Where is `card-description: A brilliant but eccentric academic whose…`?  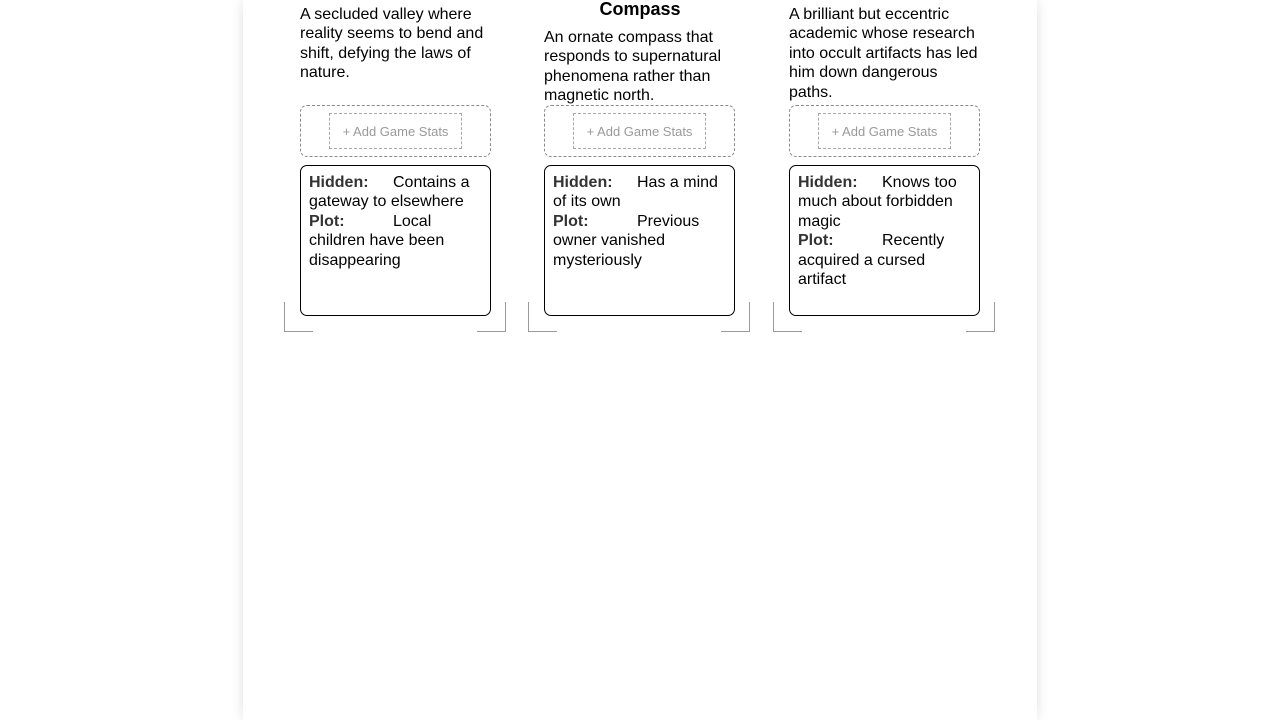
card-description: A brilliant but eccentric academic whose… is located at coordinates (883, 53).